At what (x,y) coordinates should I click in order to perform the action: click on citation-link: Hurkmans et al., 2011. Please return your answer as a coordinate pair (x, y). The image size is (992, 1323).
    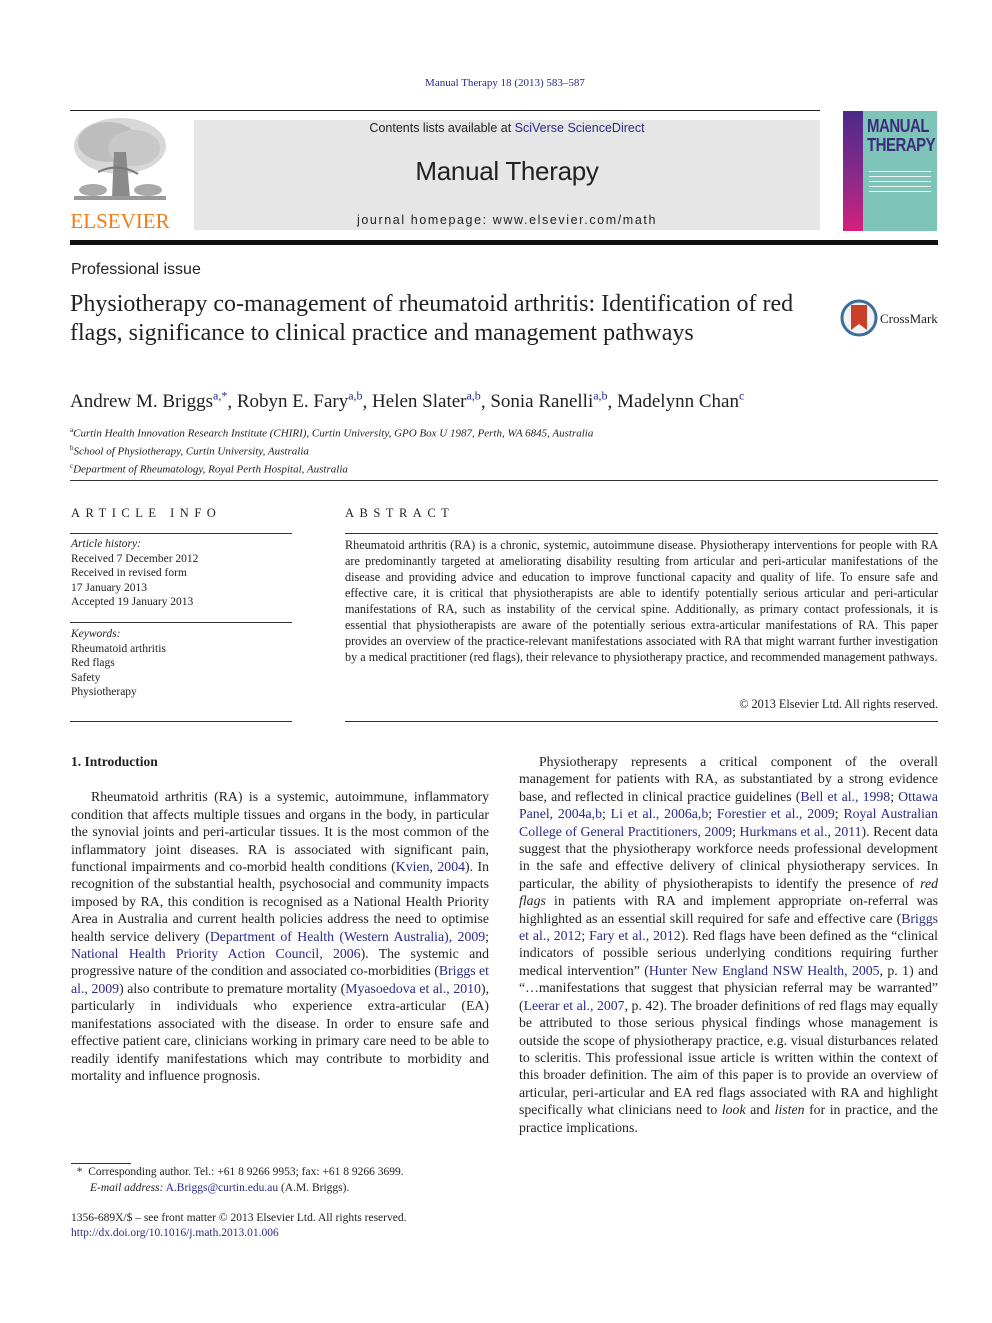
    Looking at the image, I should click on (800, 831).